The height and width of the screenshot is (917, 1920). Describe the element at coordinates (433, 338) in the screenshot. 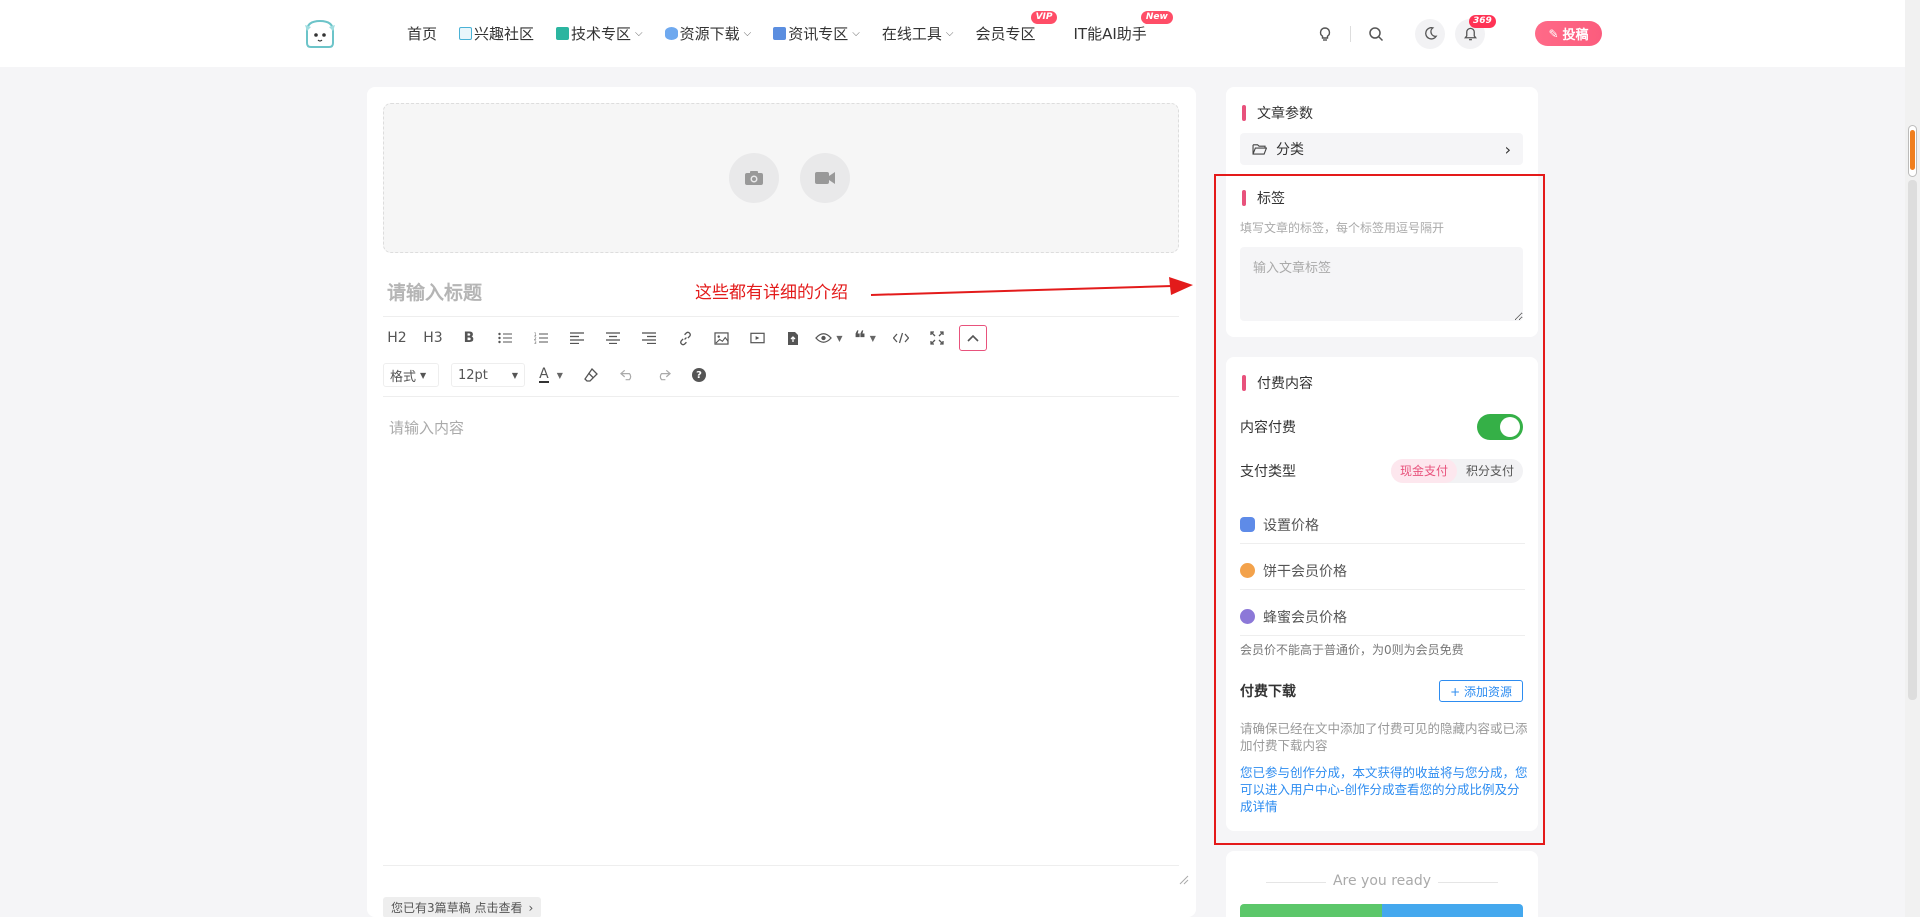

I see `heading3-button: H3` at that location.